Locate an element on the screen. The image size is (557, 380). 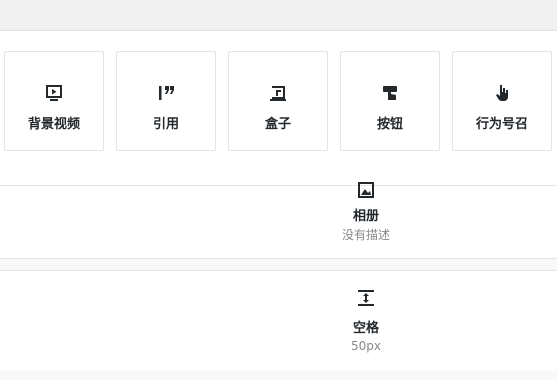
gallery-icon is located at coordinates (366, 190).